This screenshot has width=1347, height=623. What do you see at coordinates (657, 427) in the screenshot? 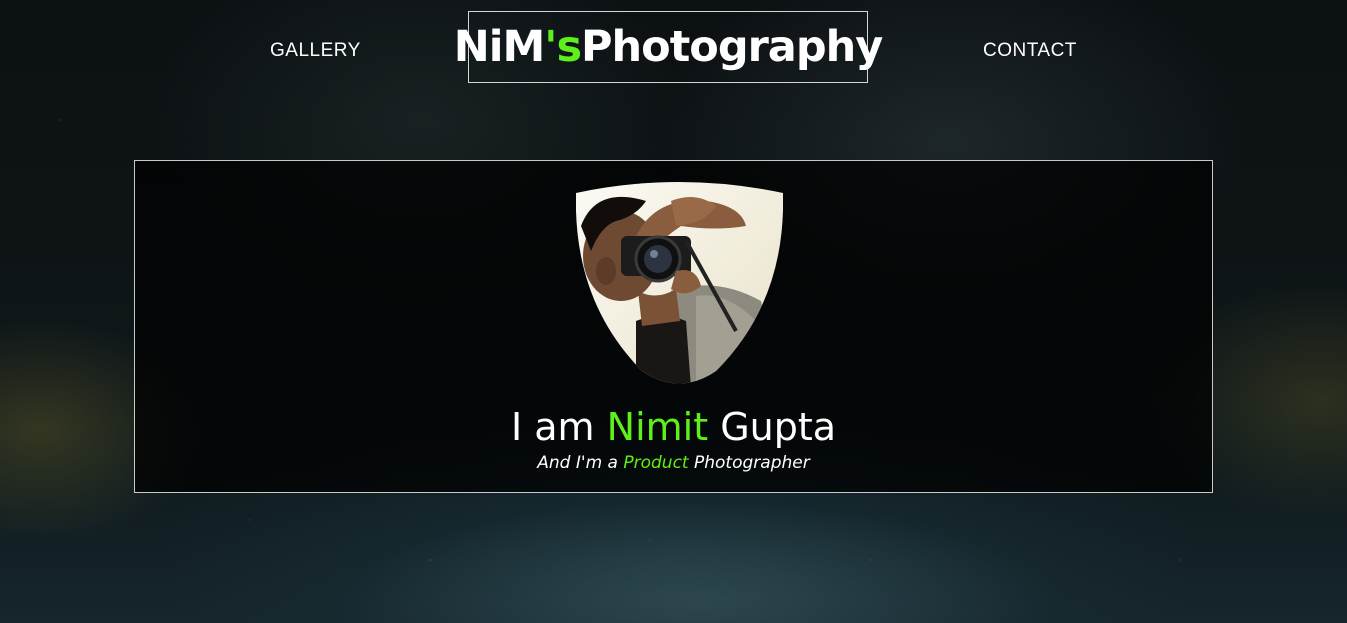
I see `hero-title-name: Nimit` at bounding box center [657, 427].